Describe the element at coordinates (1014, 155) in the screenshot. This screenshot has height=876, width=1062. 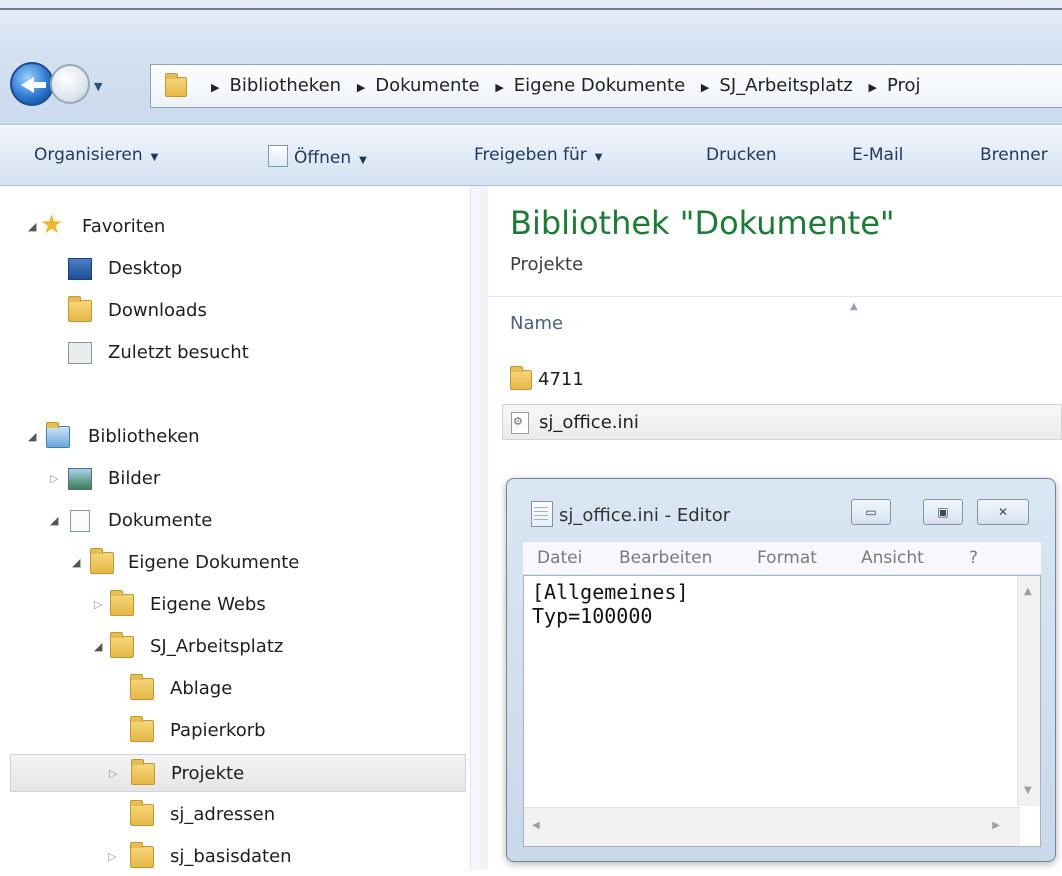
I see `burn-button: Brenner` at that location.